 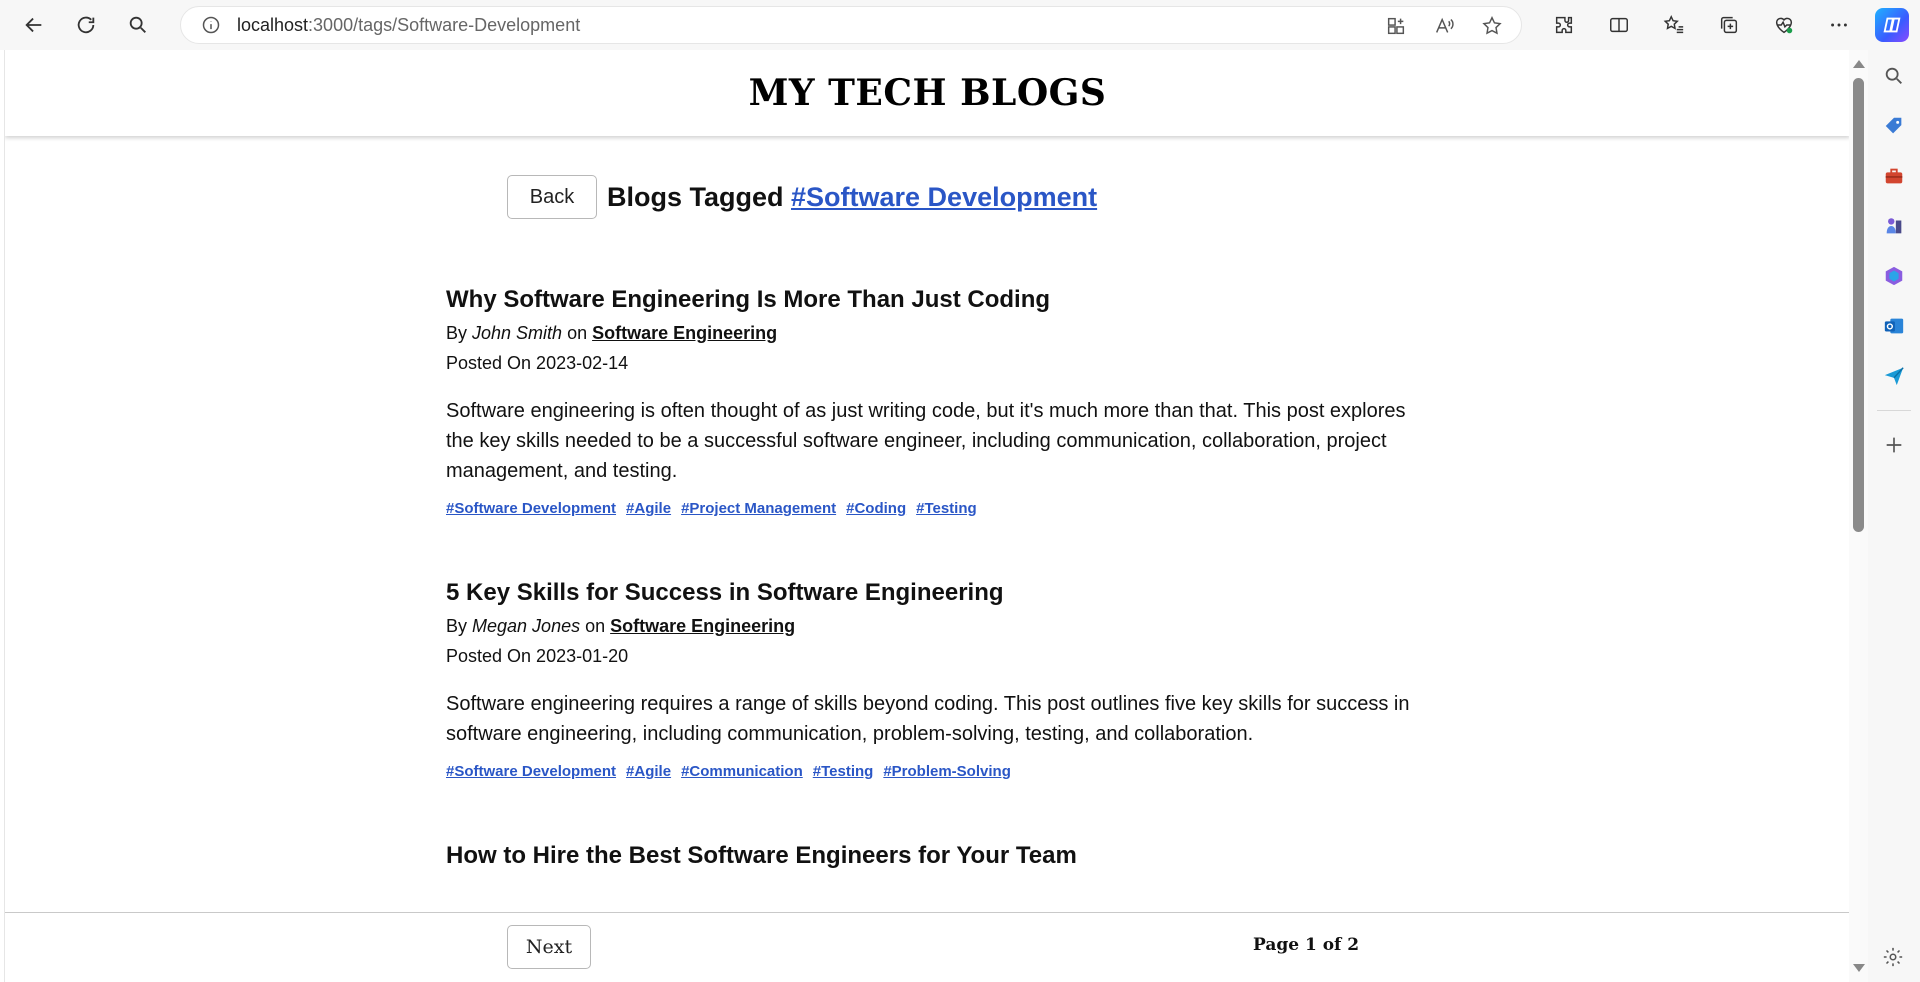 I want to click on post-author: John Smith, so click(x=517, y=333).